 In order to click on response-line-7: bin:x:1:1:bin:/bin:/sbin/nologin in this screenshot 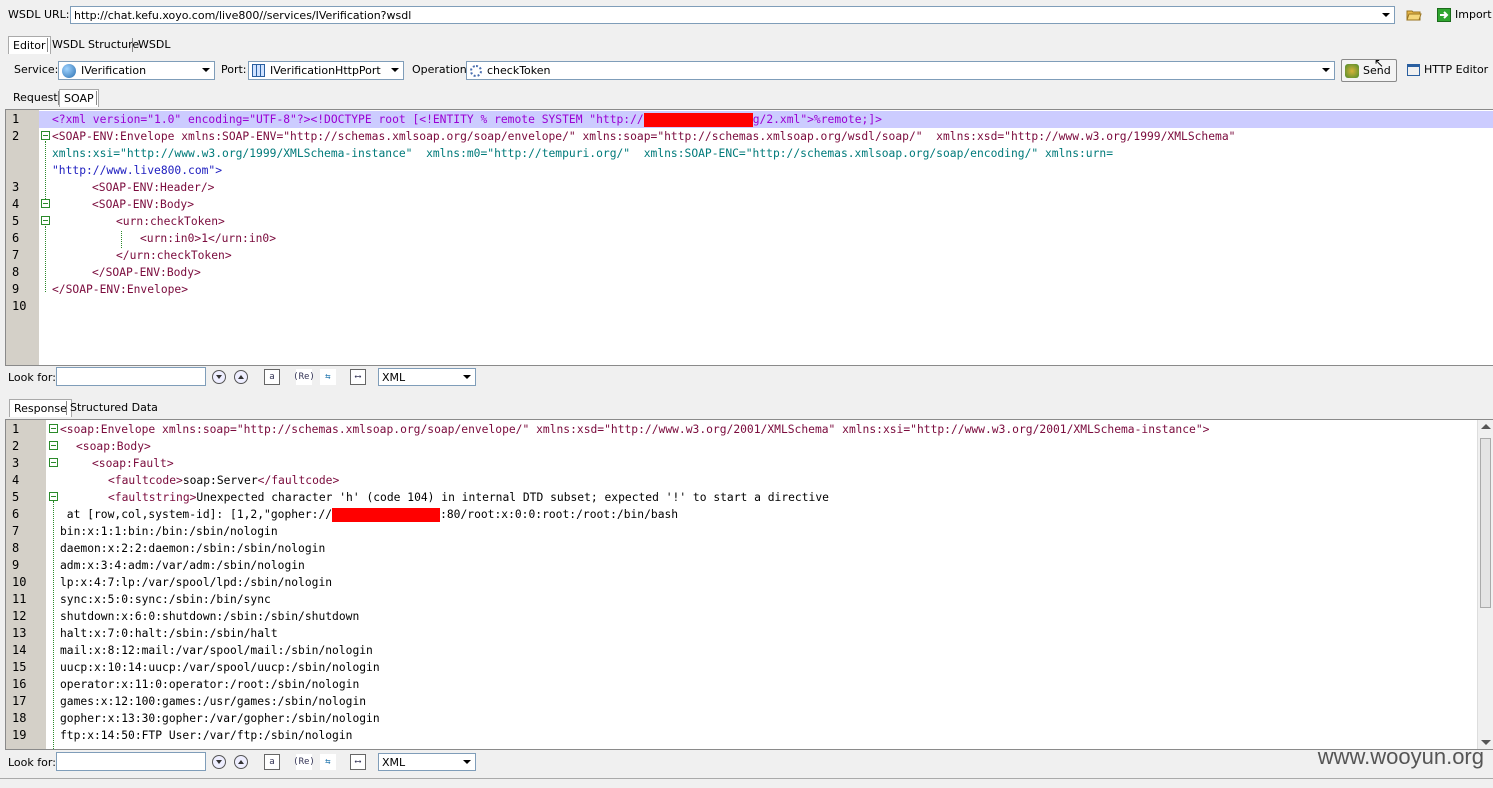, I will do `click(169, 531)`.